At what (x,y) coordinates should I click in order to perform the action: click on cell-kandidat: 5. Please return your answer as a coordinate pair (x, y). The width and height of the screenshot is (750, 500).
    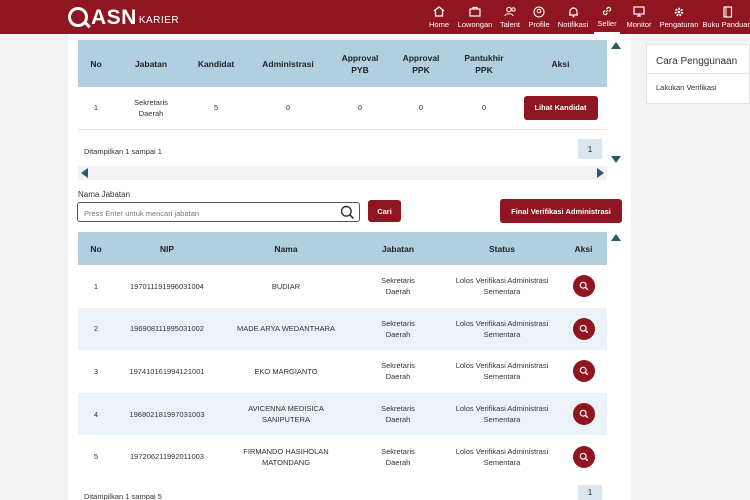
    Looking at the image, I should click on (216, 108).